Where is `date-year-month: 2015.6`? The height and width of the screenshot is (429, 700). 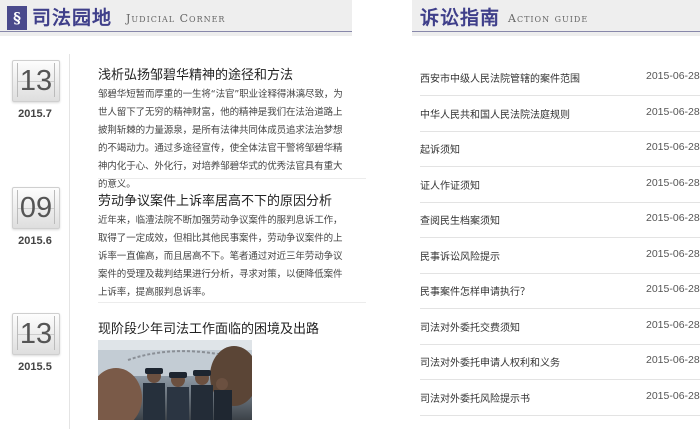 date-year-month: 2015.6 is located at coordinates (35, 241).